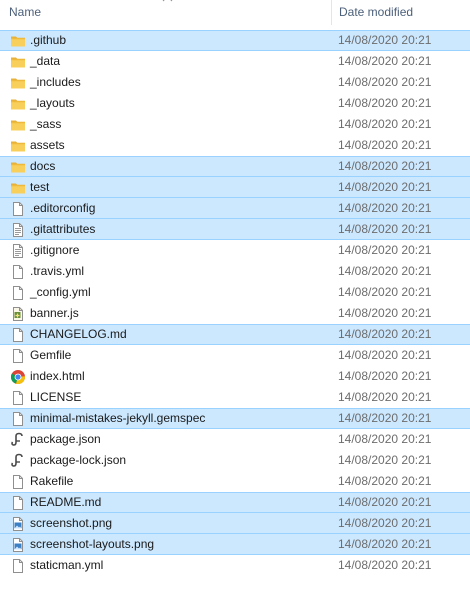 Image resolution: width=470 pixels, height=594 pixels. What do you see at coordinates (92, 544) in the screenshot?
I see `file-name: screenshot-layouts.png` at bounding box center [92, 544].